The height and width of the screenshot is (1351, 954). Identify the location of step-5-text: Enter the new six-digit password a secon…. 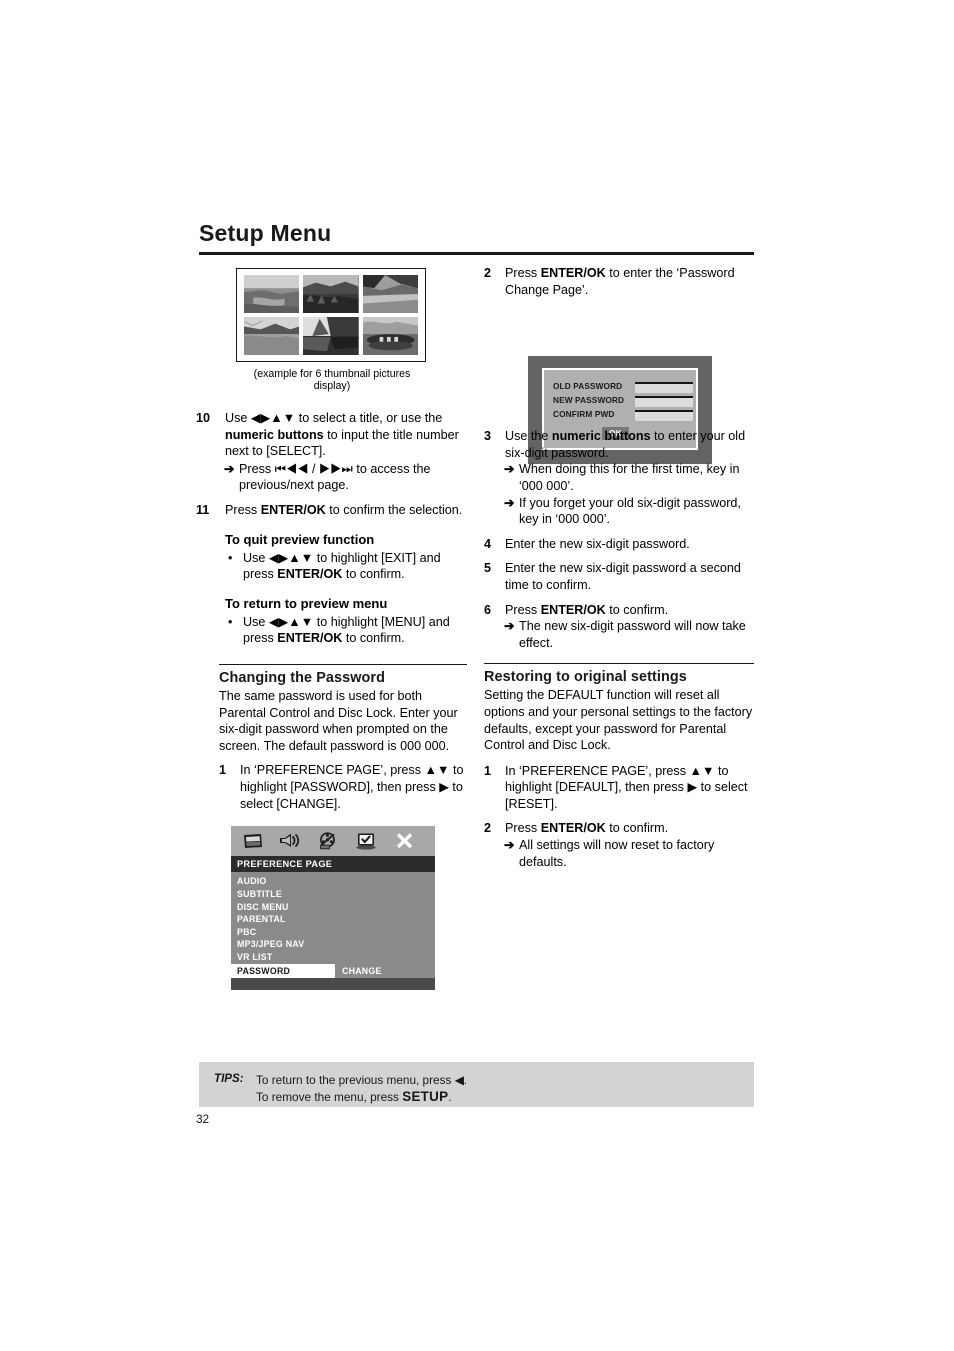
(623, 576).